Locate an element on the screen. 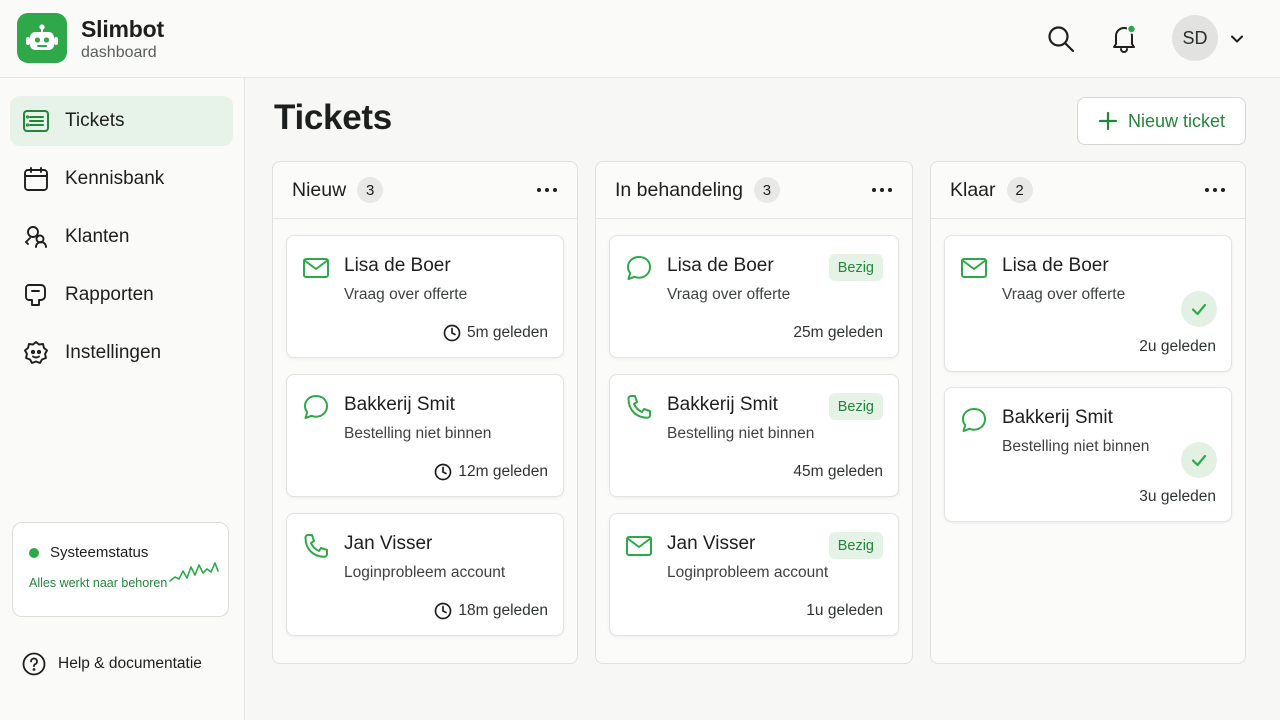 The image size is (1280, 720). notification-bell-icon is located at coordinates (1124, 38).